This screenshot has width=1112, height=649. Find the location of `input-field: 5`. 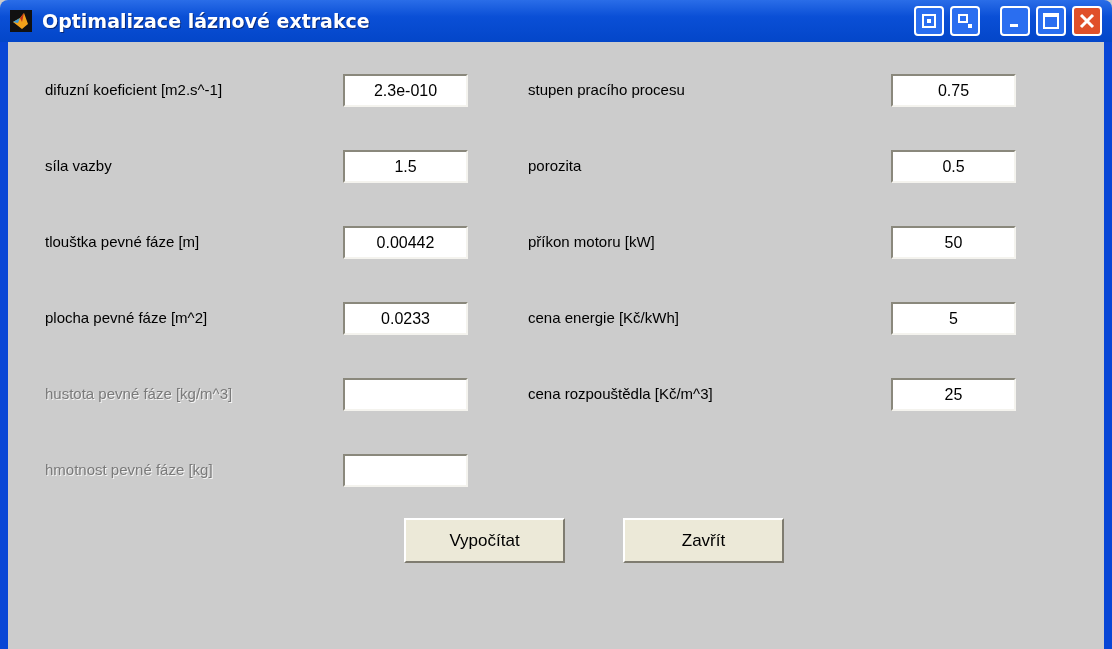

input-field: 5 is located at coordinates (953, 318).